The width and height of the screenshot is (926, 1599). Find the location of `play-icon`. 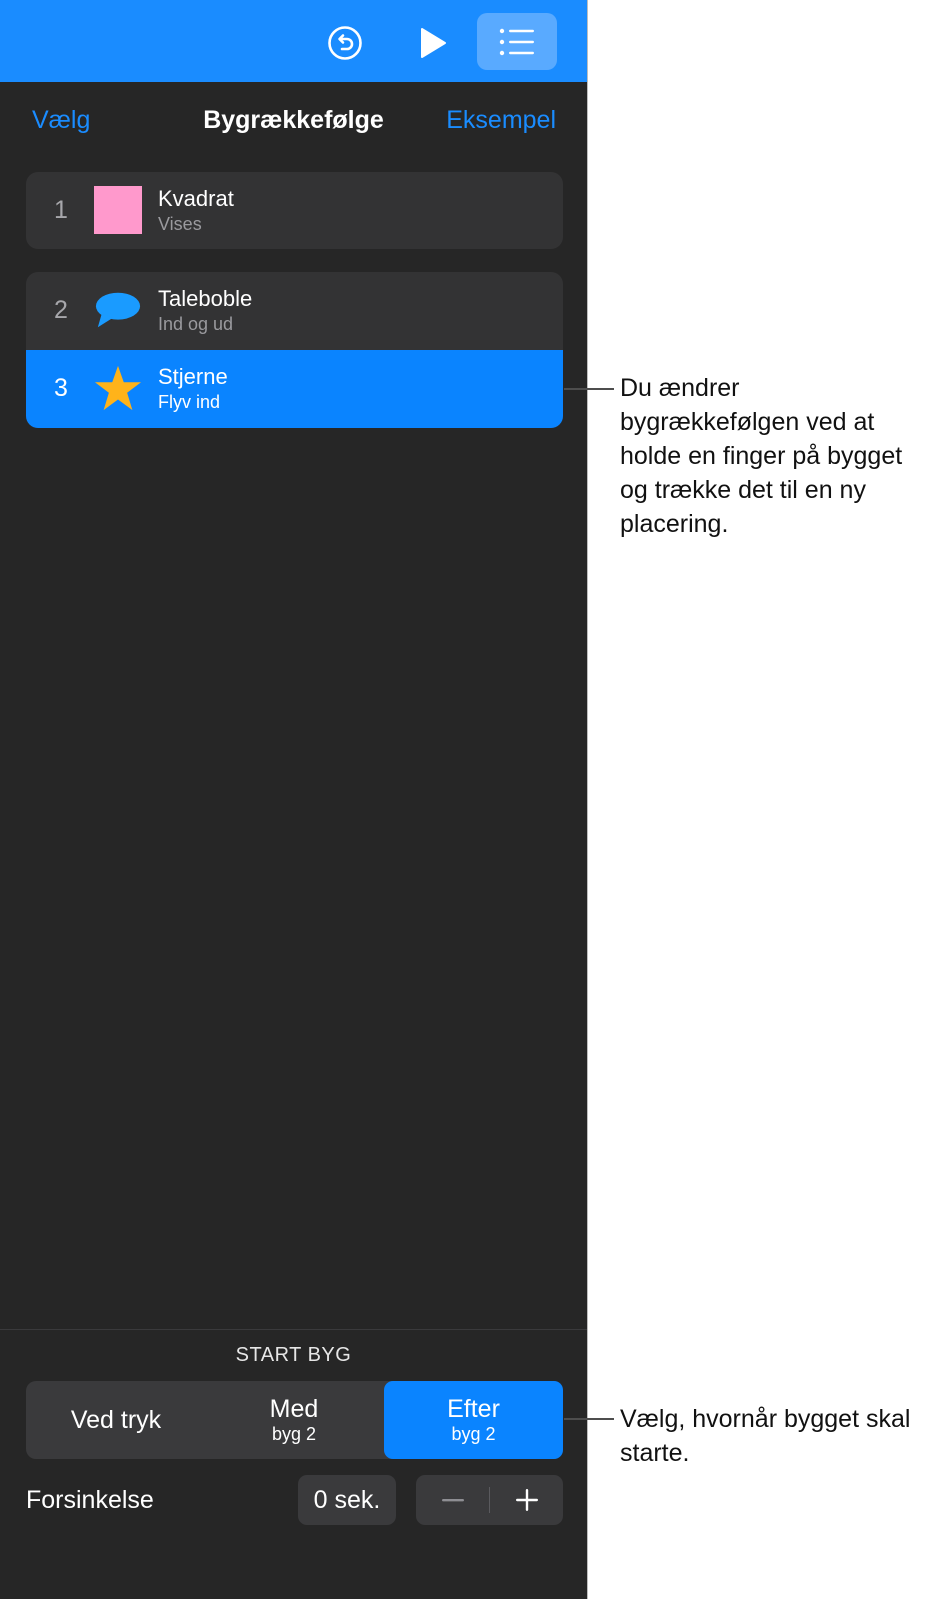

play-icon is located at coordinates (433, 43).